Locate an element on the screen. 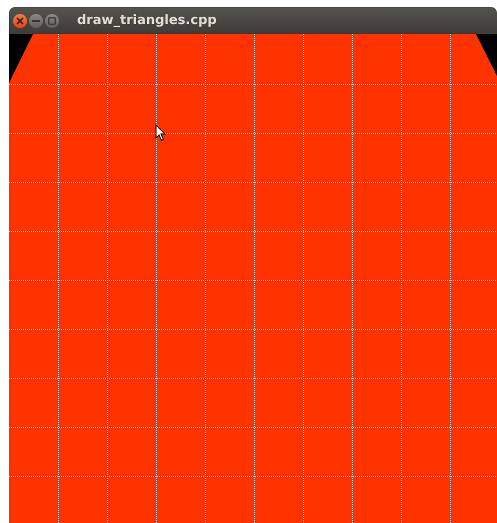  close-button is located at coordinates (20, 21).